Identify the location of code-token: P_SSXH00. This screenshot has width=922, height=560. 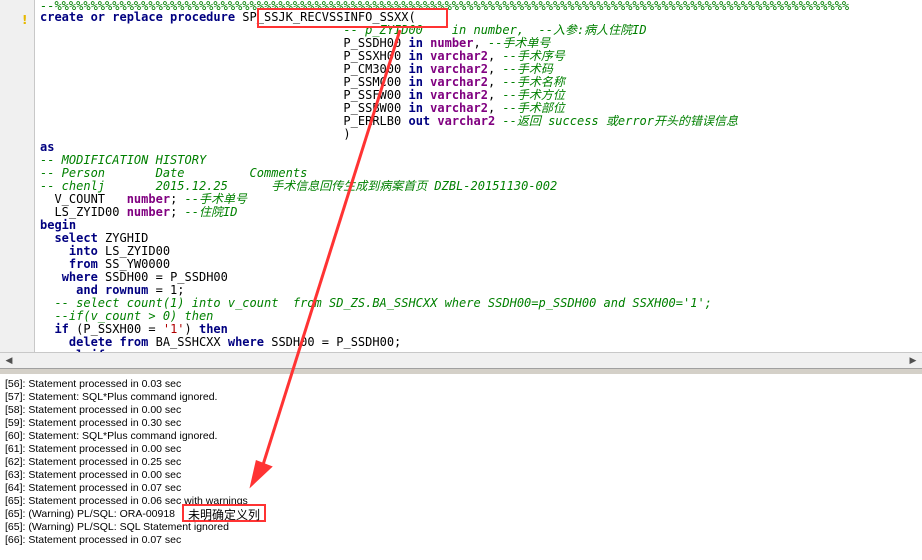
(224, 56).